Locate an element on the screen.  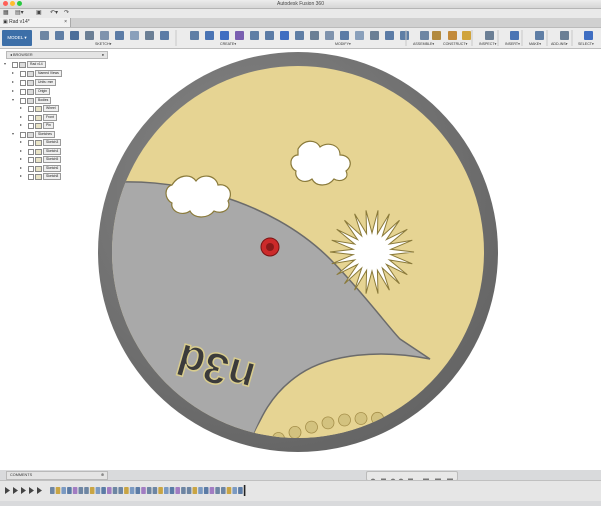
prev-icon is located at coordinates (15, 490).